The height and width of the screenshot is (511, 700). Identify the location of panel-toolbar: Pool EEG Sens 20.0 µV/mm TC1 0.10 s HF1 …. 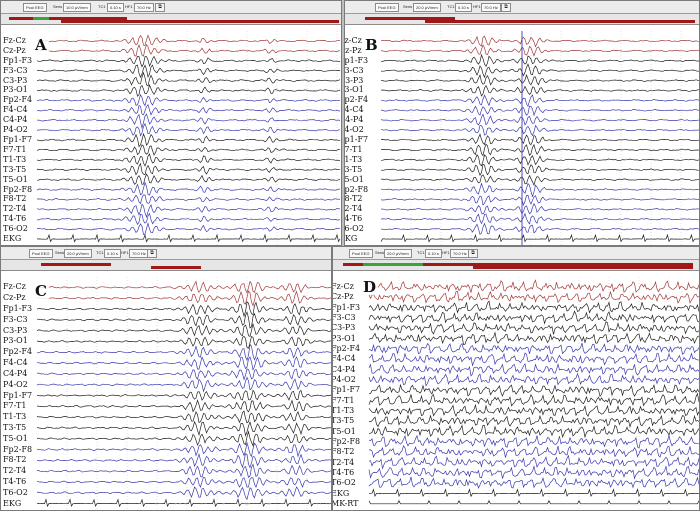
(166, 253).